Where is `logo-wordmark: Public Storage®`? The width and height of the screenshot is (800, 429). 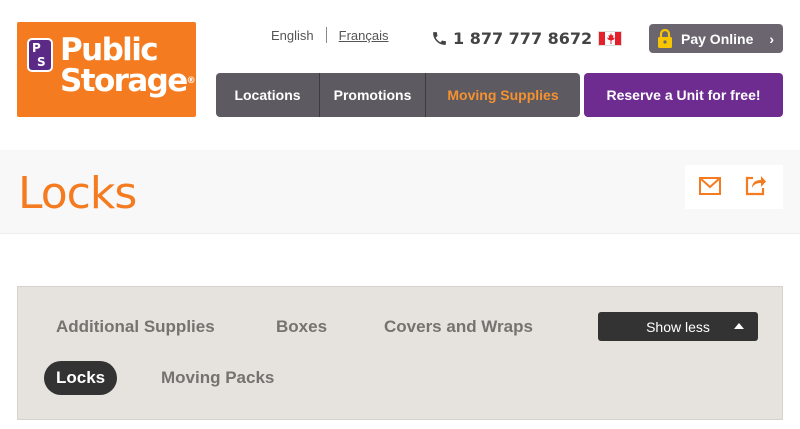 logo-wordmark: Public Storage® is located at coordinates (128, 66).